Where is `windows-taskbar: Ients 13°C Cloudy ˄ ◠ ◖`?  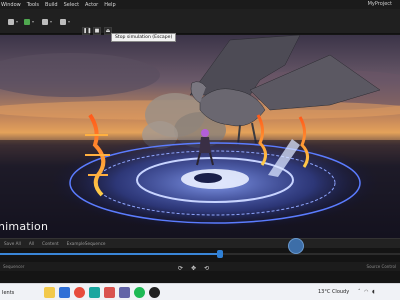 windows-taskbar: Ients 13°C Cloudy ˄ ◠ ◖ is located at coordinates (200, 291).